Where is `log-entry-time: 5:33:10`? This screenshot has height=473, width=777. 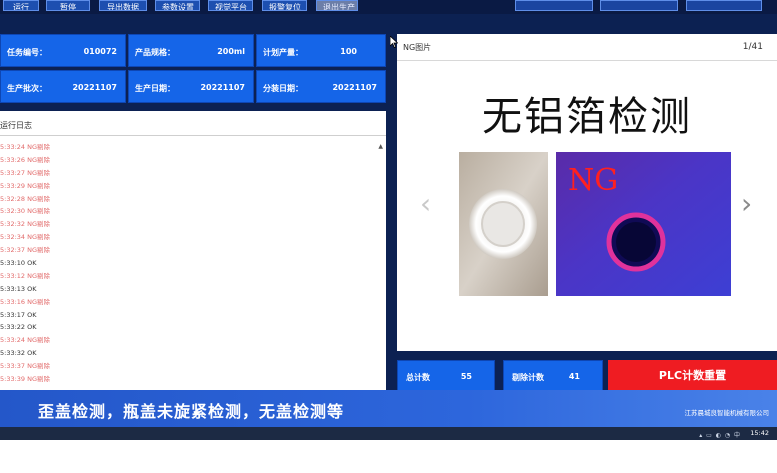 log-entry-time: 5:33:10 is located at coordinates (13, 263).